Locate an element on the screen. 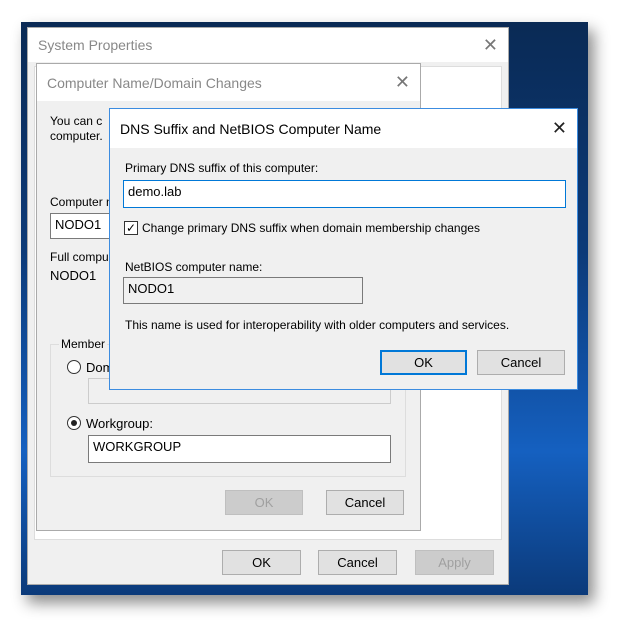 Image resolution: width=630 pixels, height=637 pixels. full-name-label: Full compu is located at coordinates (79, 257).